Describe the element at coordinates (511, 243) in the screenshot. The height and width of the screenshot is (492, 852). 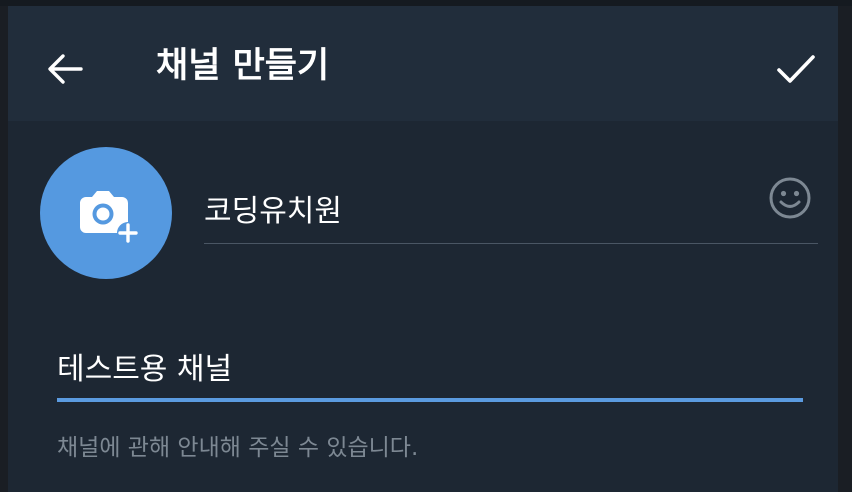
I see `channel-name-underline` at that location.